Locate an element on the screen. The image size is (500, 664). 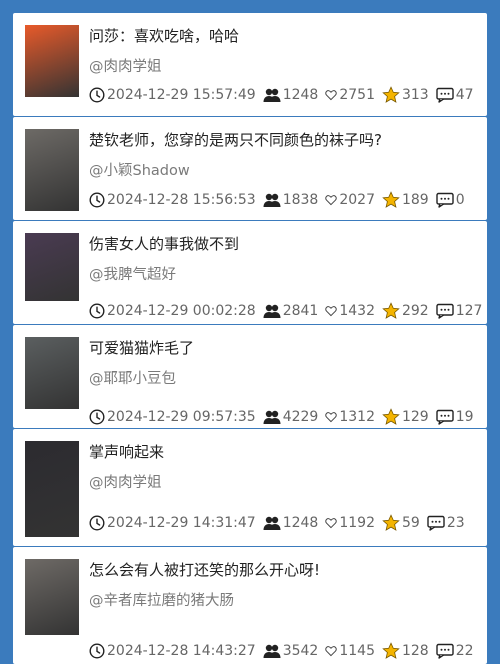
post-time: 2024-12-29 00:02:28 is located at coordinates (172, 311).